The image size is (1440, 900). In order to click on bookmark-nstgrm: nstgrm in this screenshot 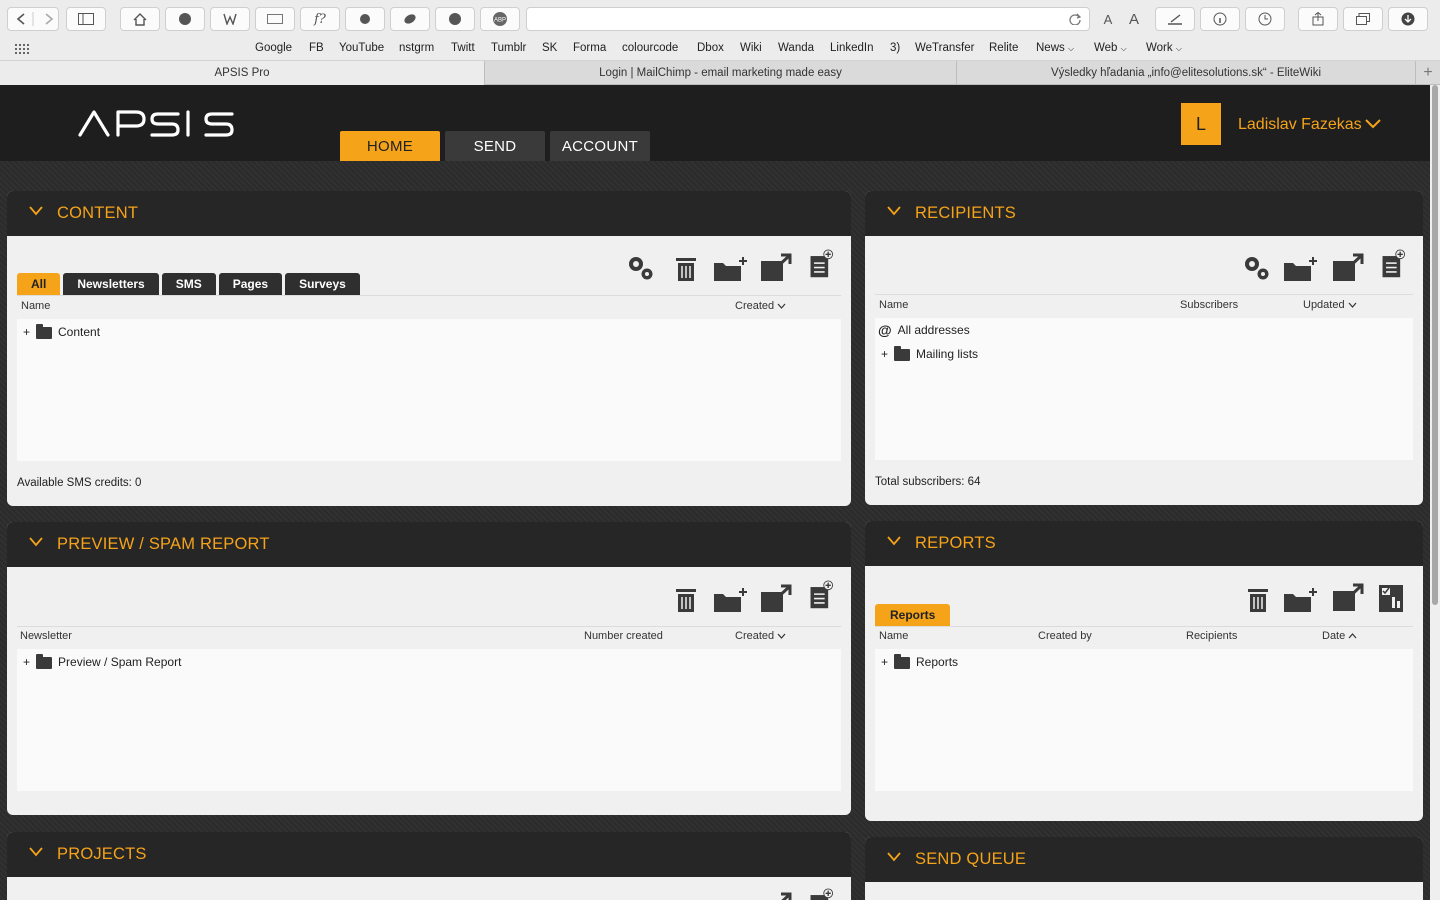, I will do `click(416, 48)`.